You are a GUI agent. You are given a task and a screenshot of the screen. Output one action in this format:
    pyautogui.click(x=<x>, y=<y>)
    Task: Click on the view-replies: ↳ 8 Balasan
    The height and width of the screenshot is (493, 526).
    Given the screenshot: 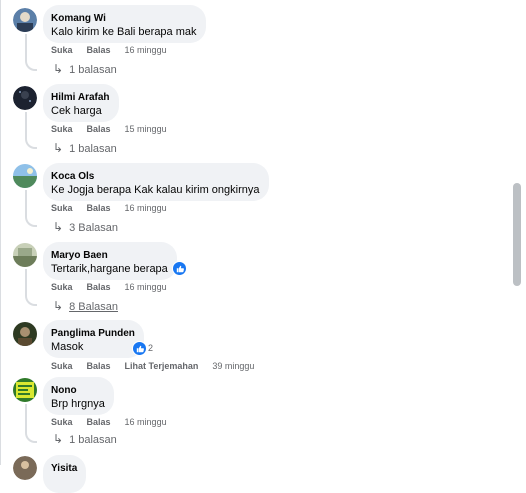 What is the action you would take?
    pyautogui.click(x=85, y=306)
    